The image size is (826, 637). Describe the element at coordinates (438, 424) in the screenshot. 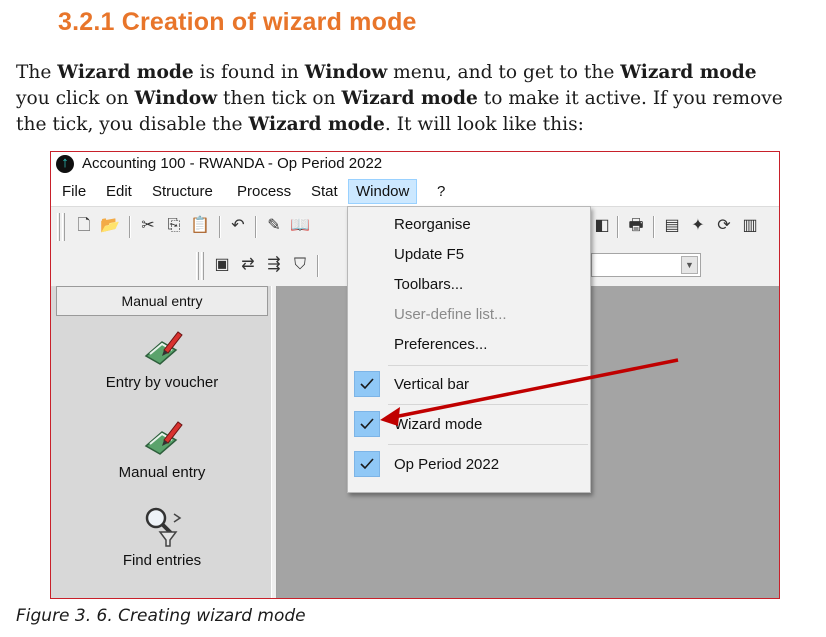

I see `menu-item-wizard-mode: Wizard mode` at that location.